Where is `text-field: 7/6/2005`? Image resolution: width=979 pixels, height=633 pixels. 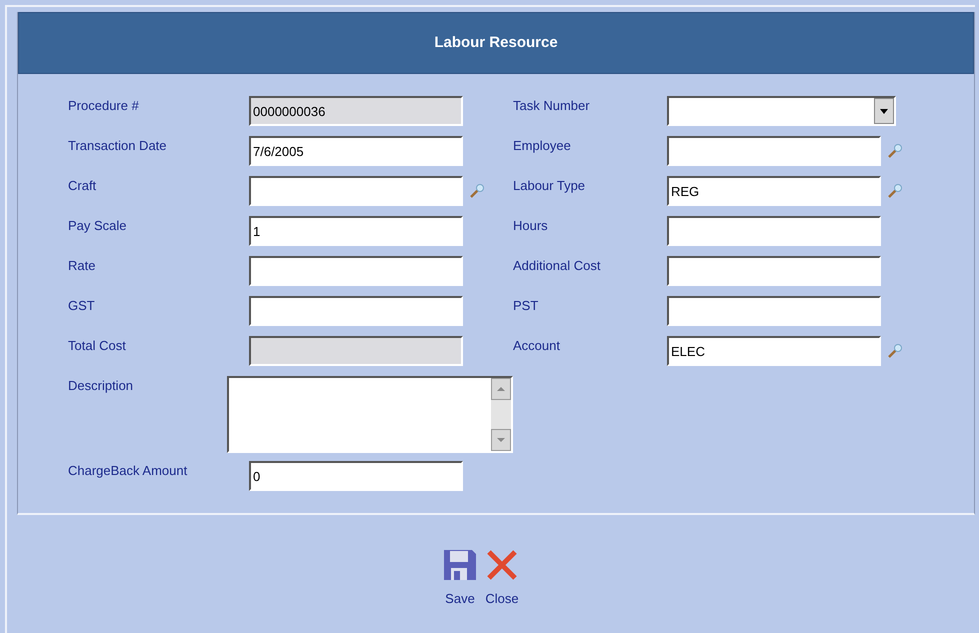
text-field: 7/6/2005 is located at coordinates (356, 151).